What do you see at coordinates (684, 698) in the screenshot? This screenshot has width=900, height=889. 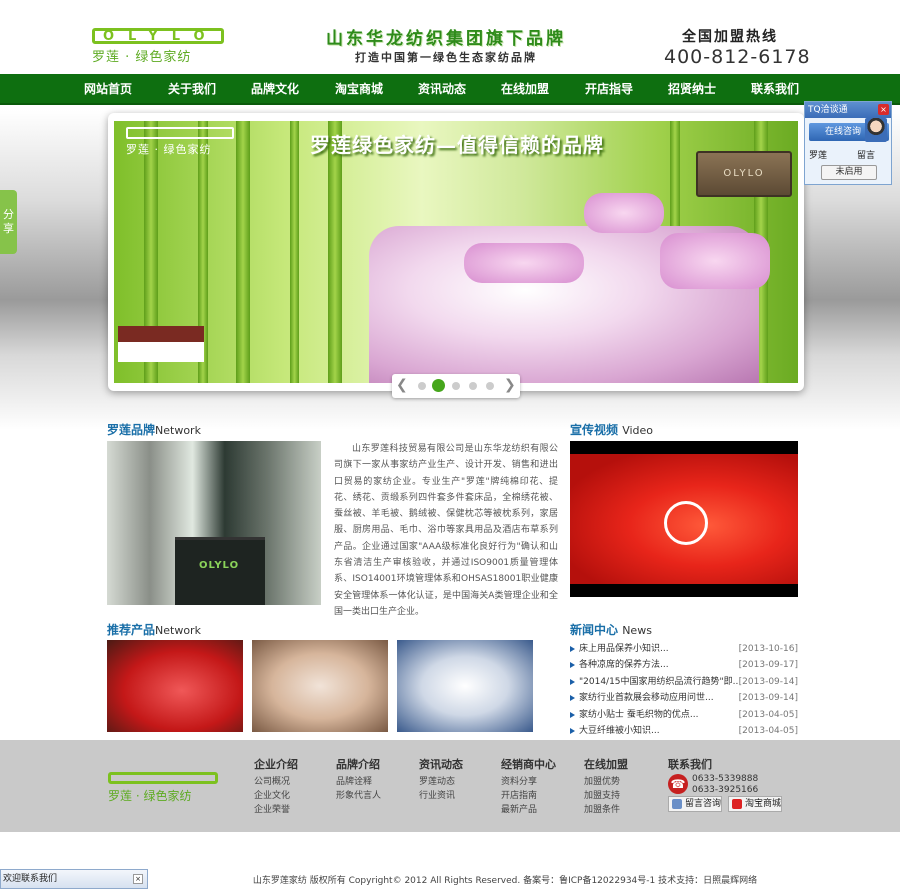 I see `list-item: 家纺行业首款展会移动应用问世... [2013-09-14]` at bounding box center [684, 698].